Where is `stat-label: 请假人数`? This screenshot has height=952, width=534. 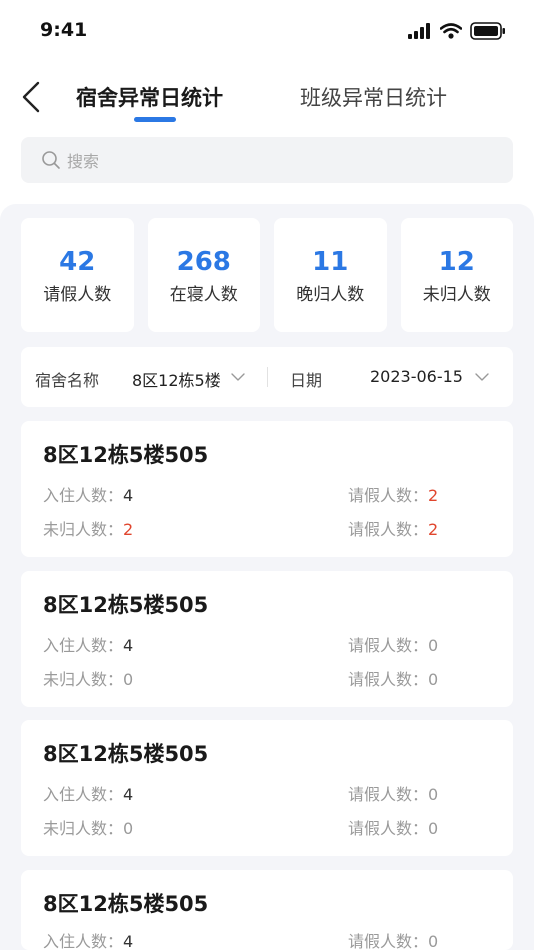
stat-label: 请假人数 is located at coordinates (77, 294).